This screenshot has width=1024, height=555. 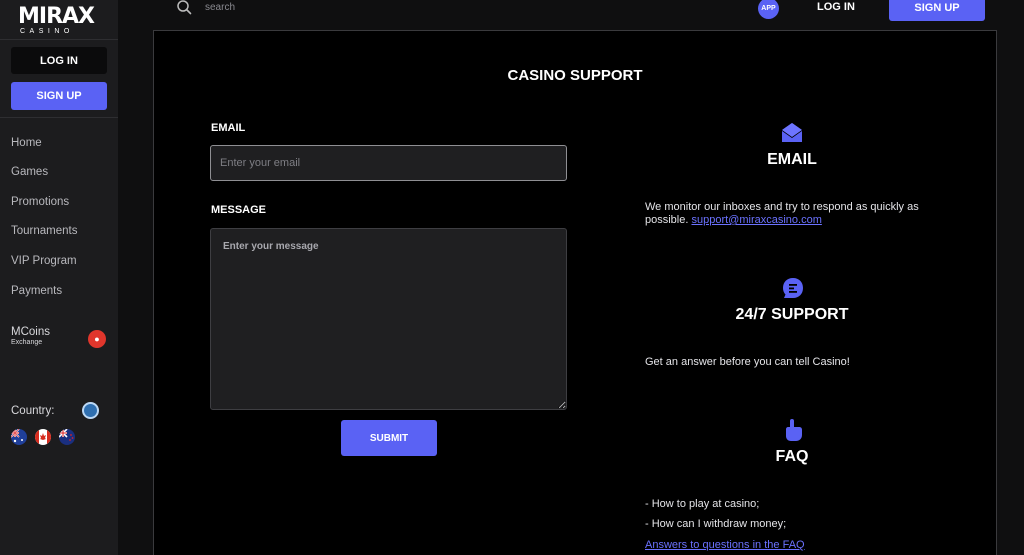 I want to click on nav-item-promotions: Promotions, so click(x=40, y=202).